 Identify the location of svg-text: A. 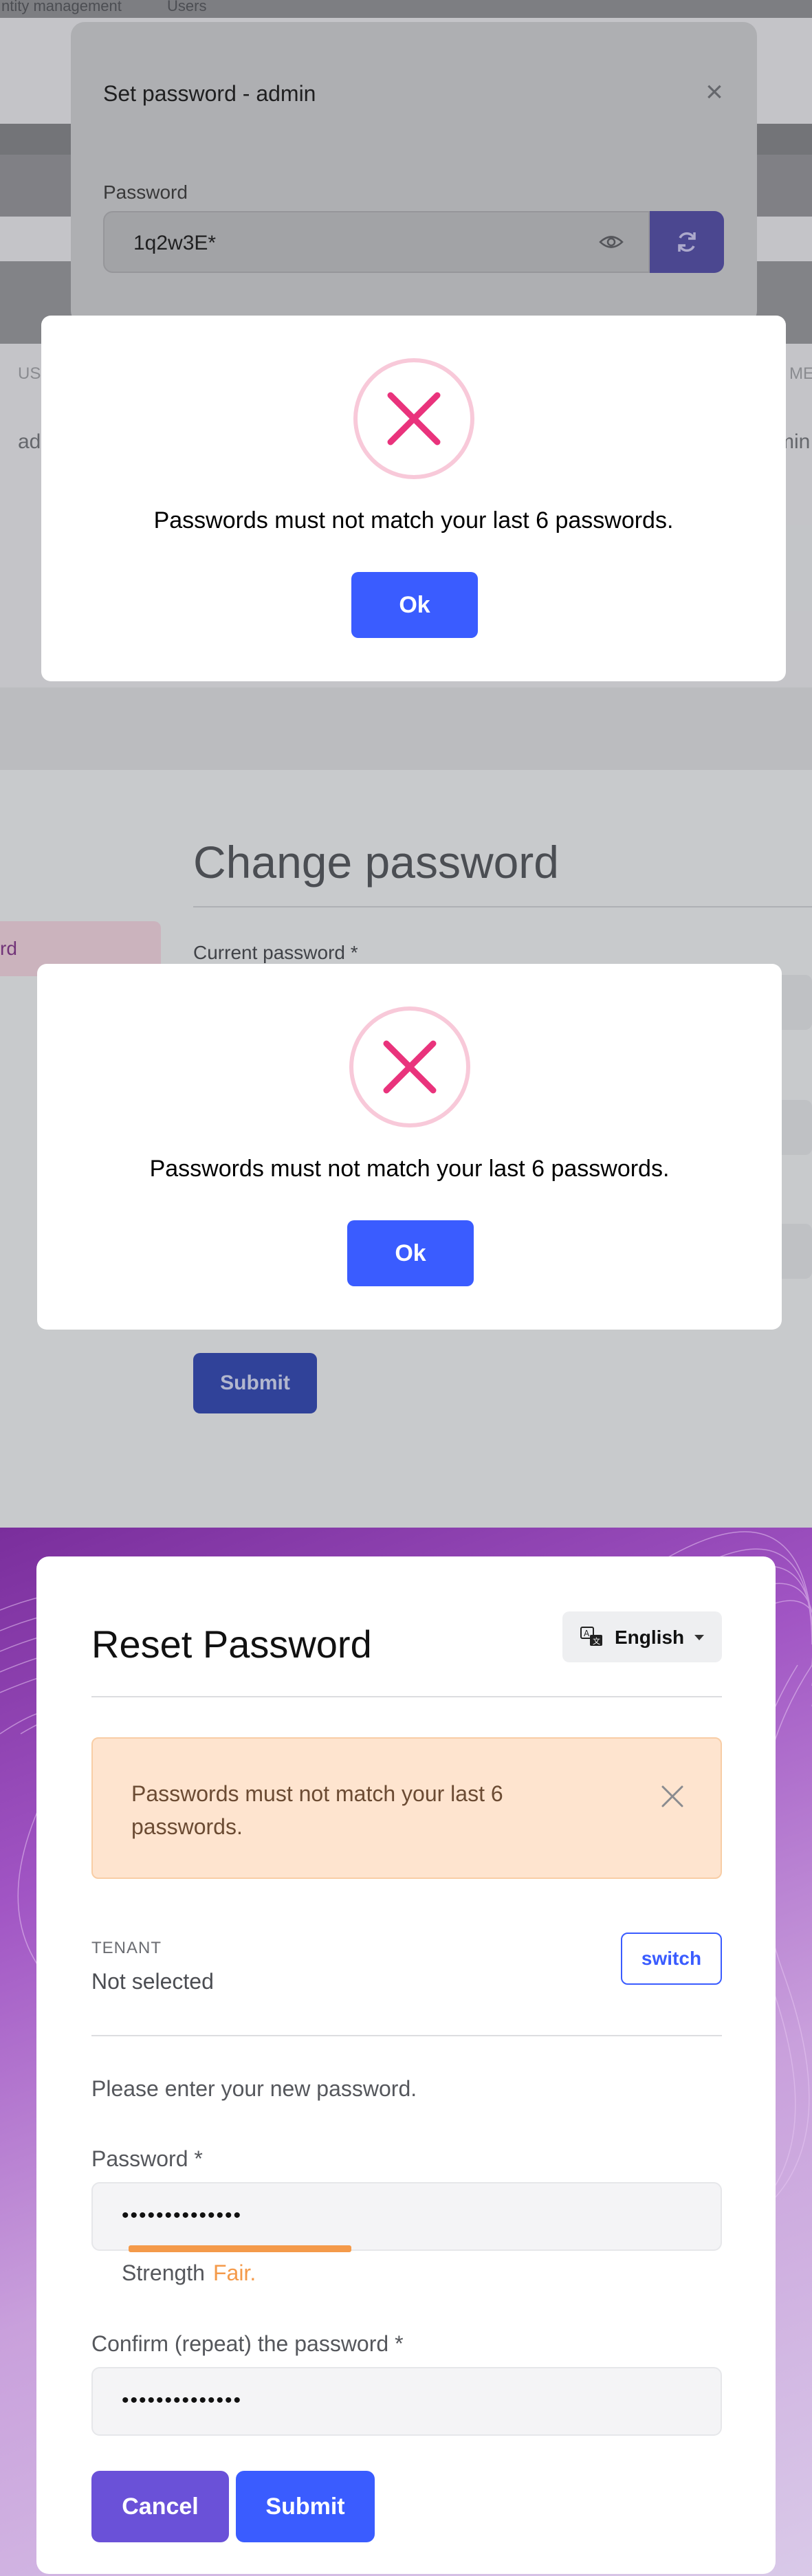
(587, 1633).